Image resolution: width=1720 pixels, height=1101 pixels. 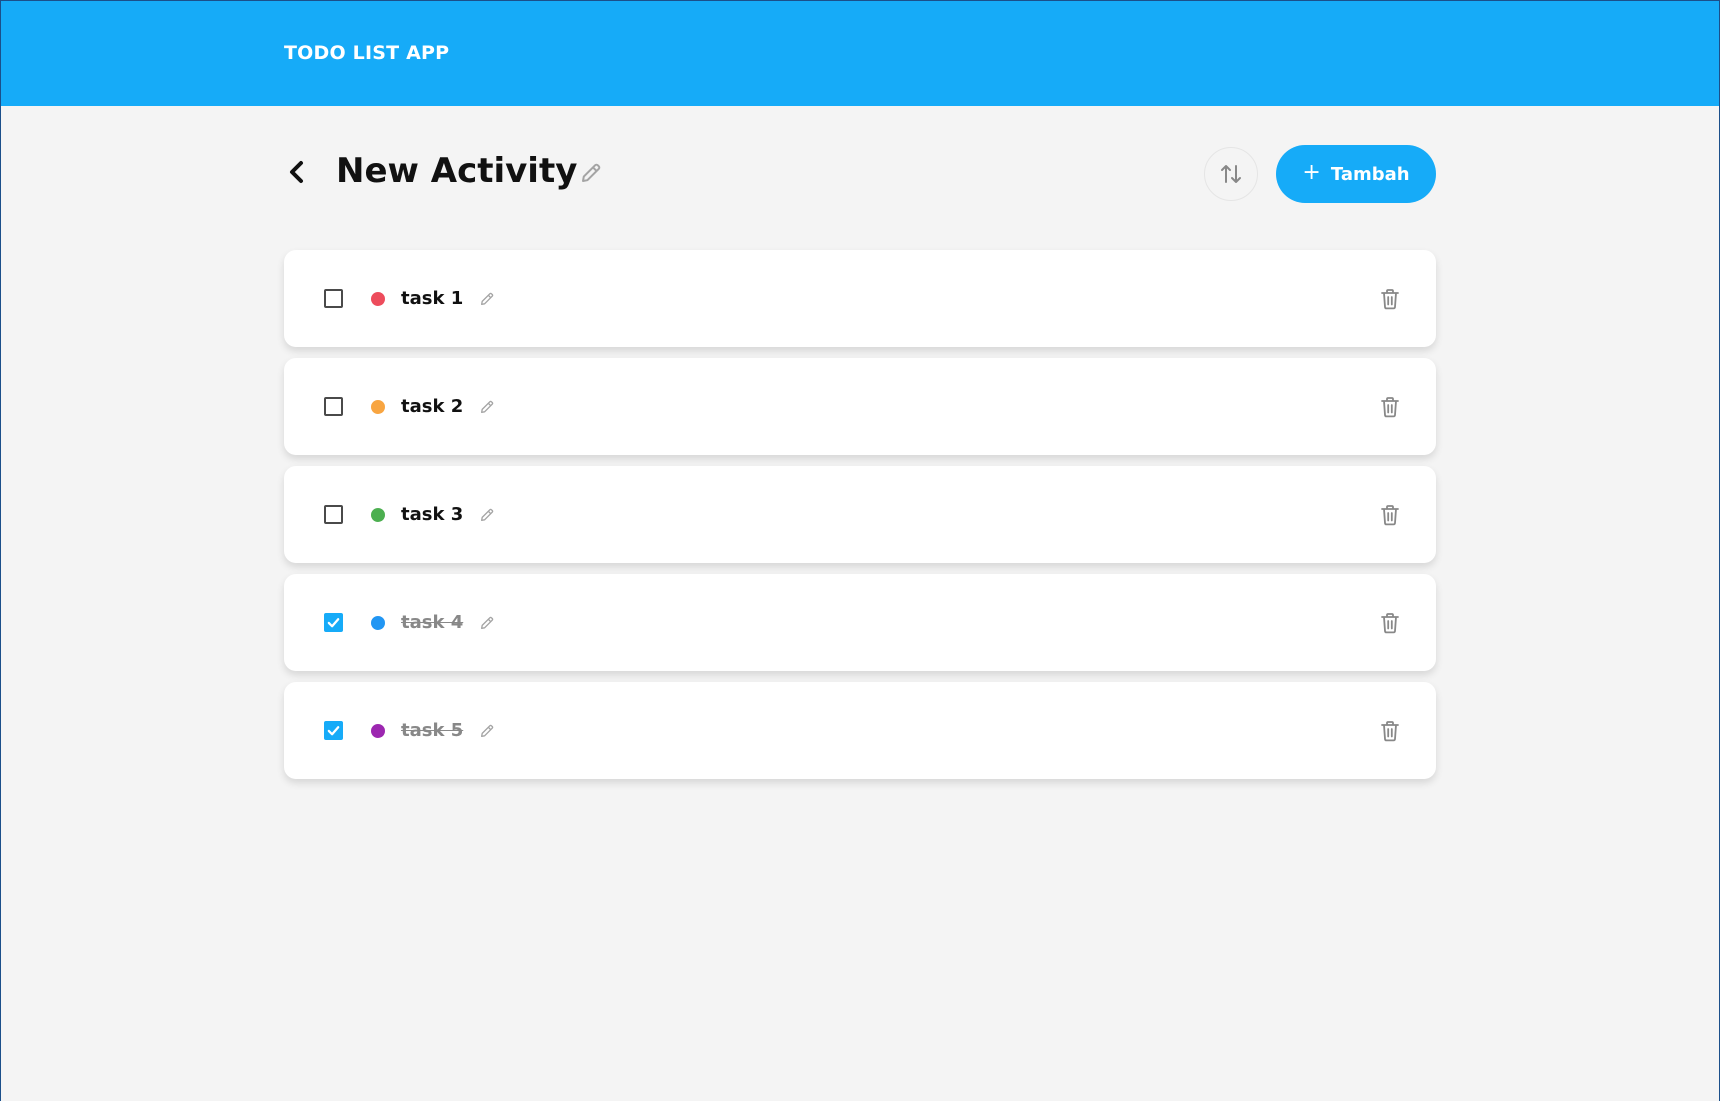 I want to click on todo-title: task 1, so click(x=432, y=298).